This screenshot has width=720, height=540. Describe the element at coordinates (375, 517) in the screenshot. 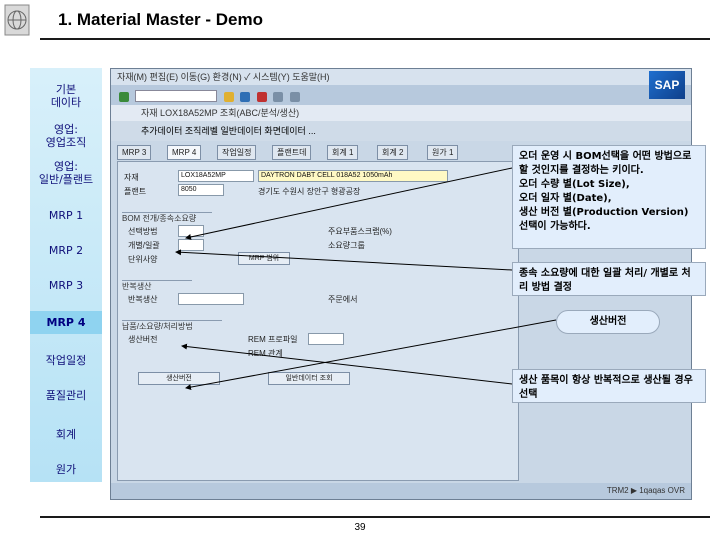

I see `footer-divider` at that location.